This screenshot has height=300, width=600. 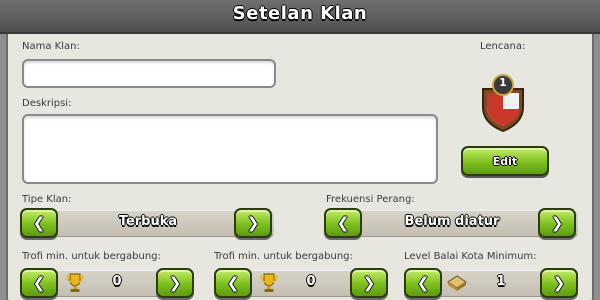 I want to click on edit-badge-button: Edit, so click(x=505, y=161).